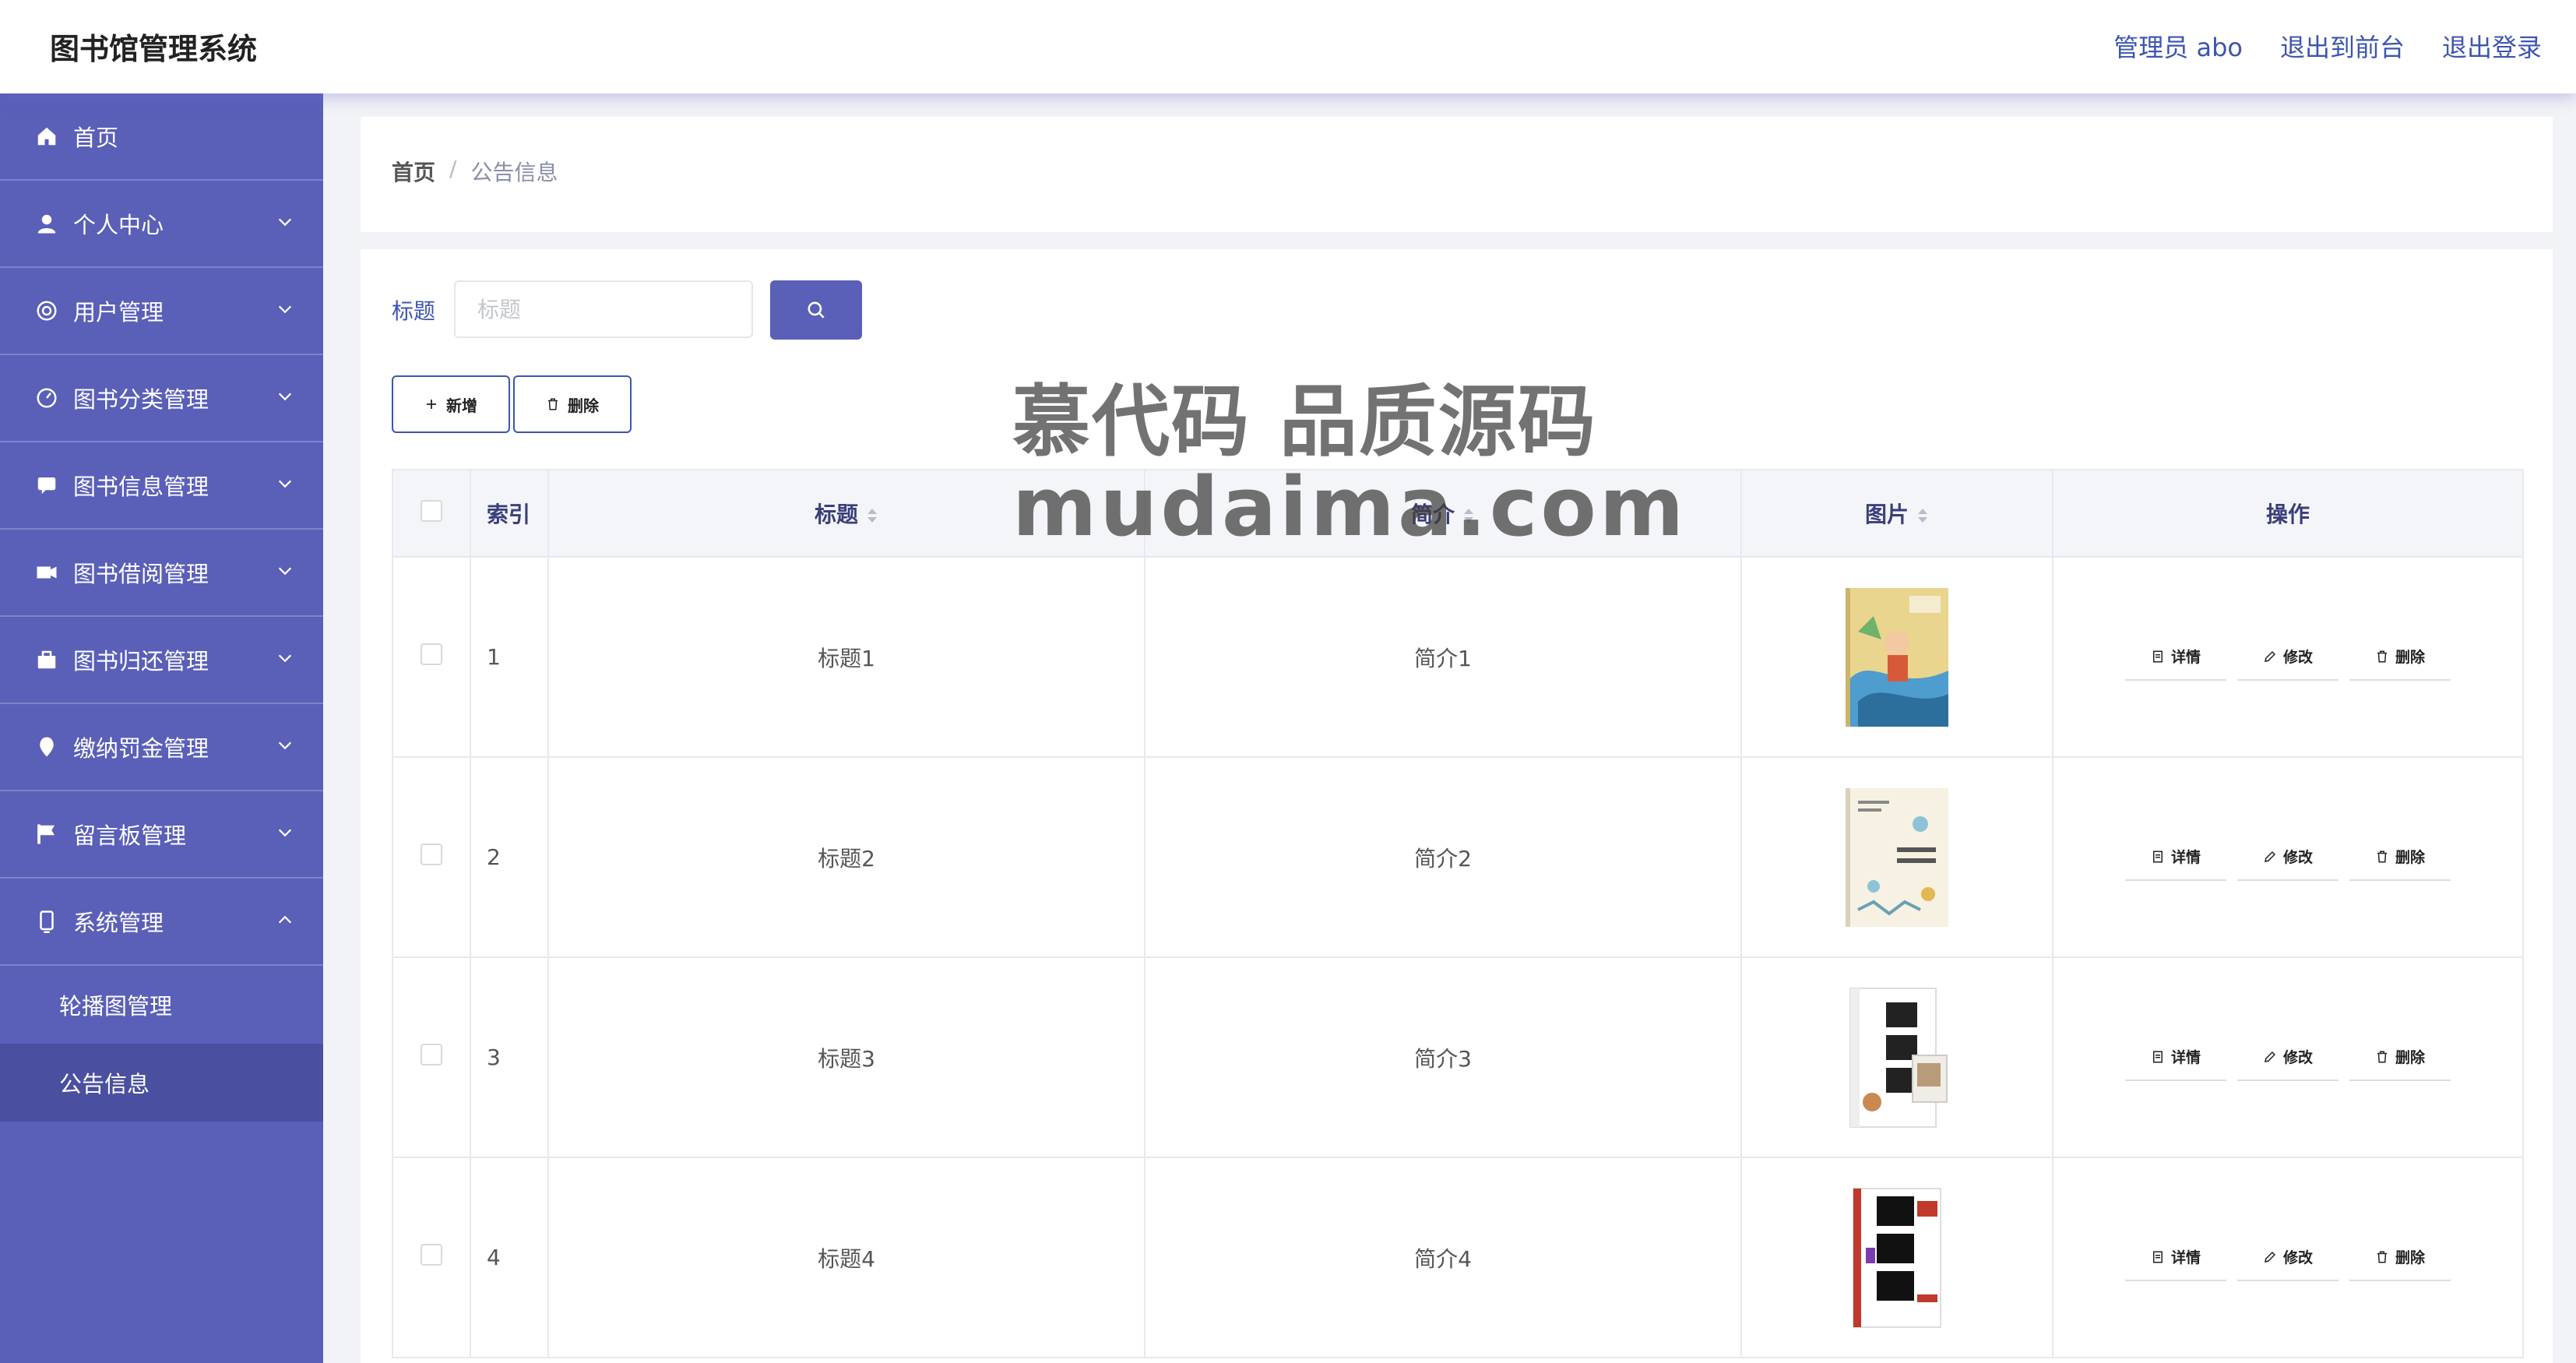 The height and width of the screenshot is (1363, 2576). I want to click on watermark-line1: 慕代码 品质源码, so click(1304, 422).